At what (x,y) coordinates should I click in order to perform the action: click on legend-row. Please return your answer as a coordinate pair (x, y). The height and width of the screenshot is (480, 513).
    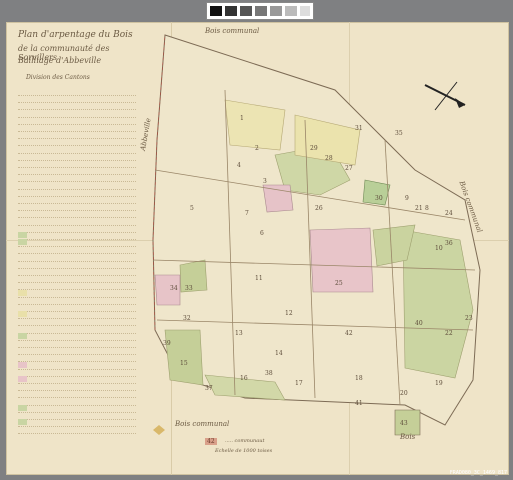
    Looking at the image, I should click on (77, 430).